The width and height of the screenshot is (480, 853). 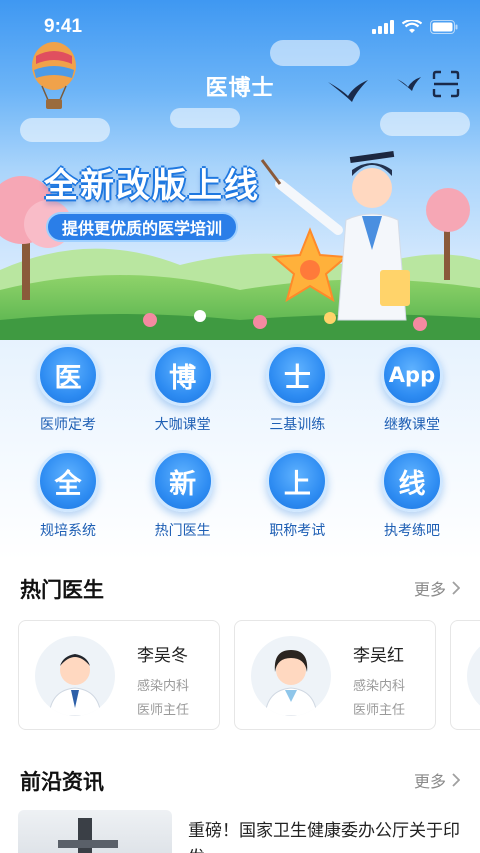 I want to click on grid-label: 三基训练, so click(x=297, y=425).